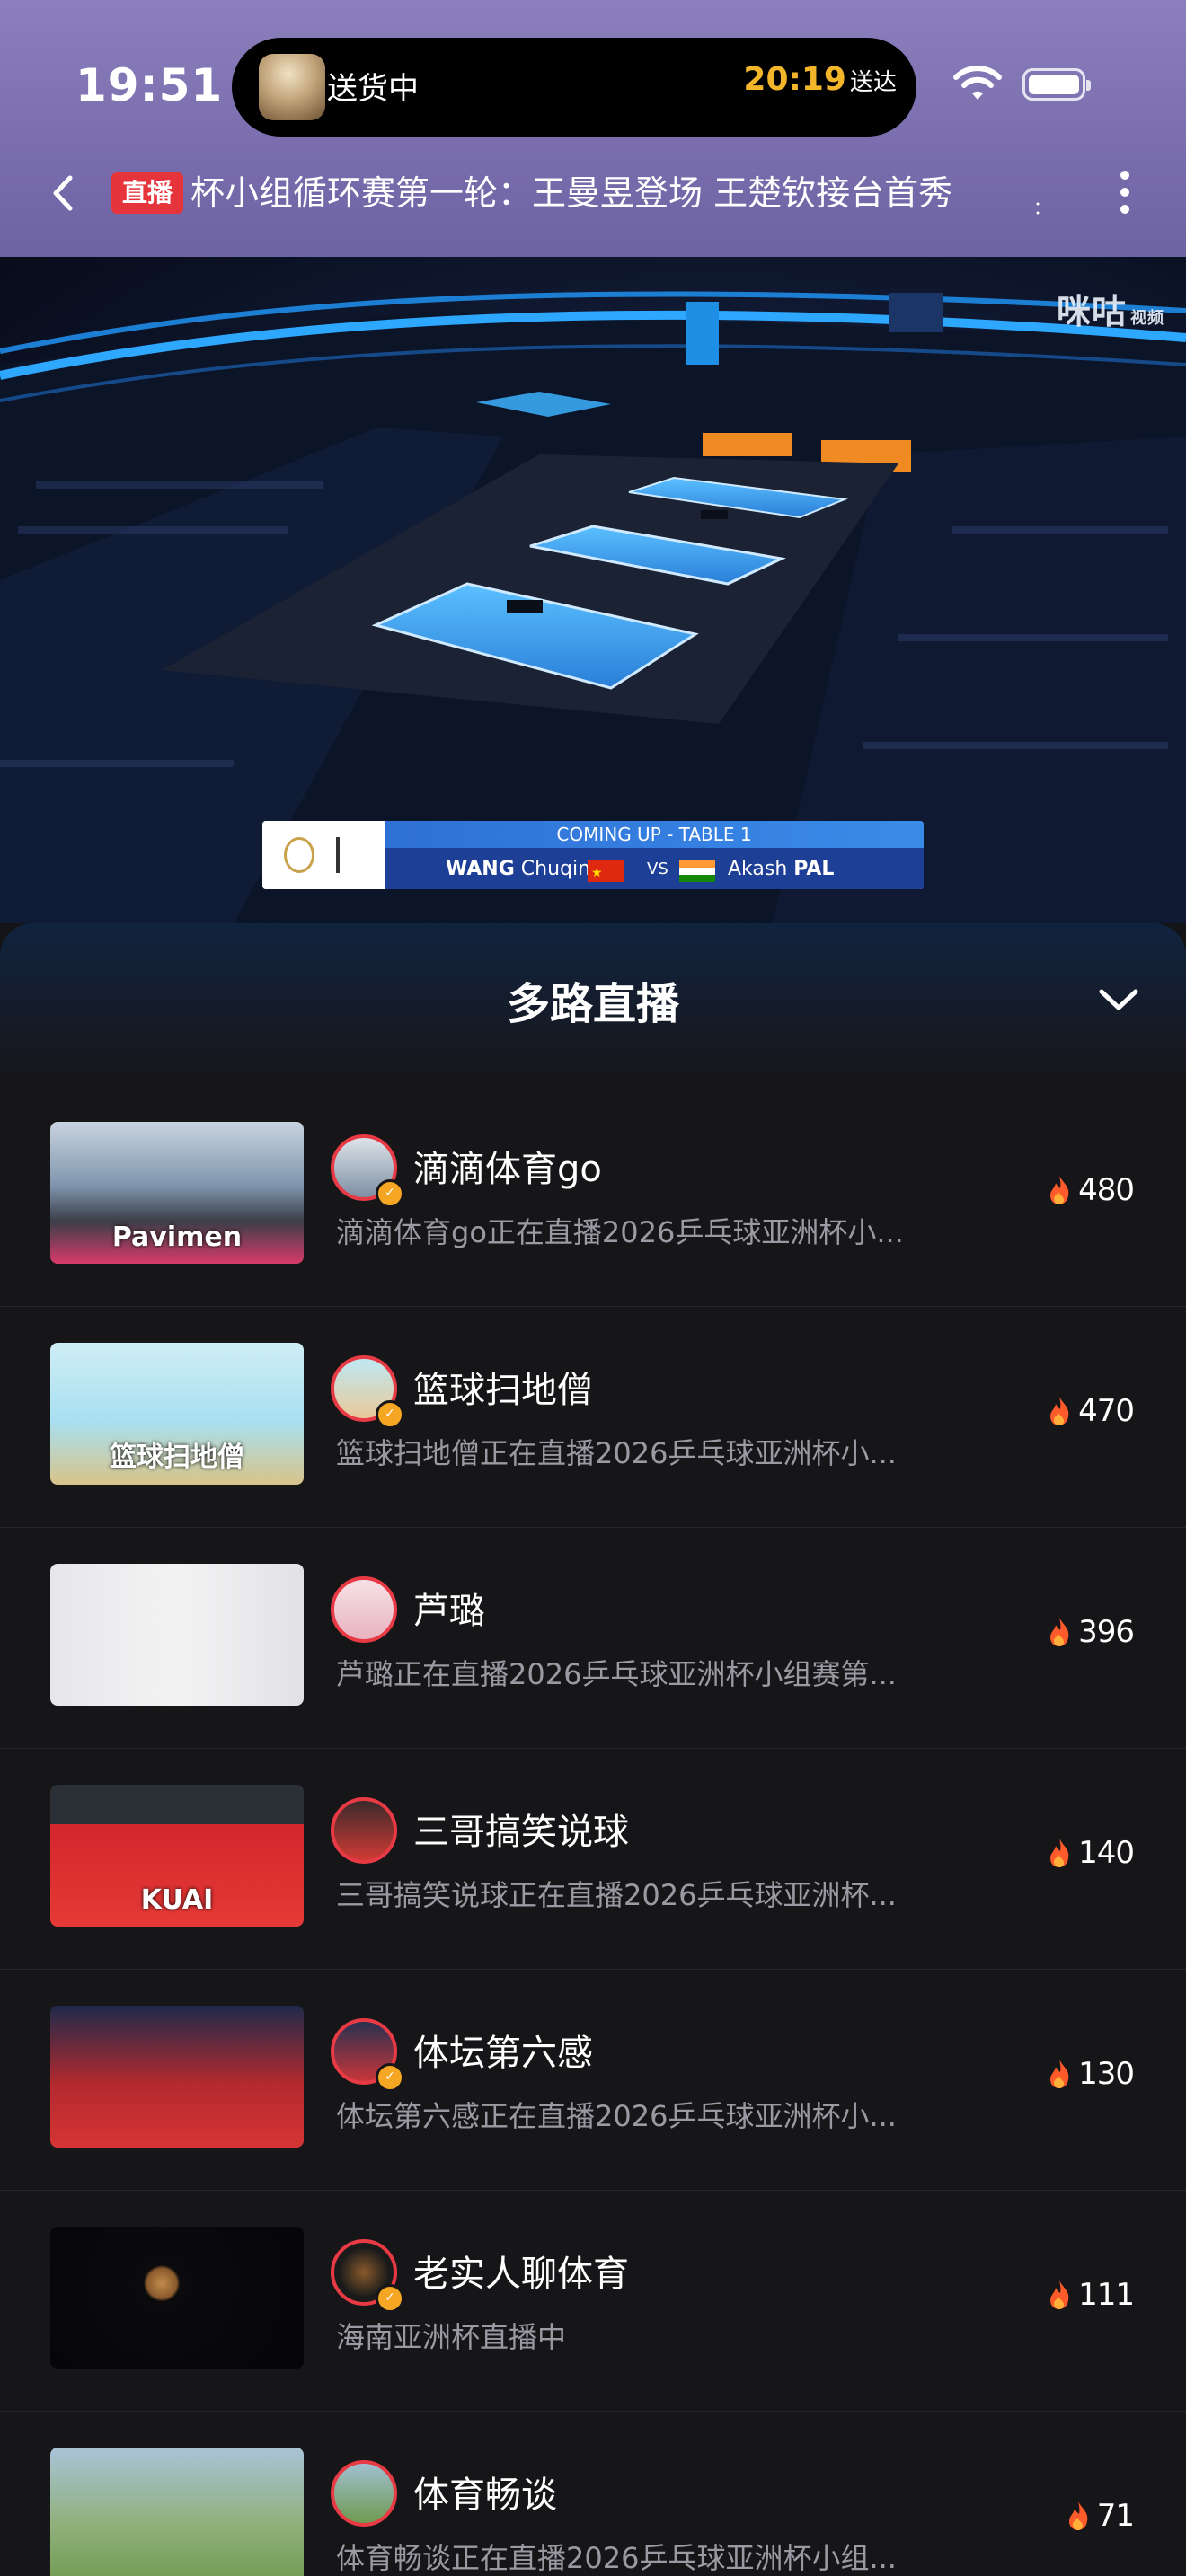 This screenshot has height=2576, width=1186. Describe the element at coordinates (593, 2080) in the screenshot. I see `stream-row: ✓ 体坛第六感 体坛第六感正在直播2026乒乓球亚洲杯小... 130` at that location.